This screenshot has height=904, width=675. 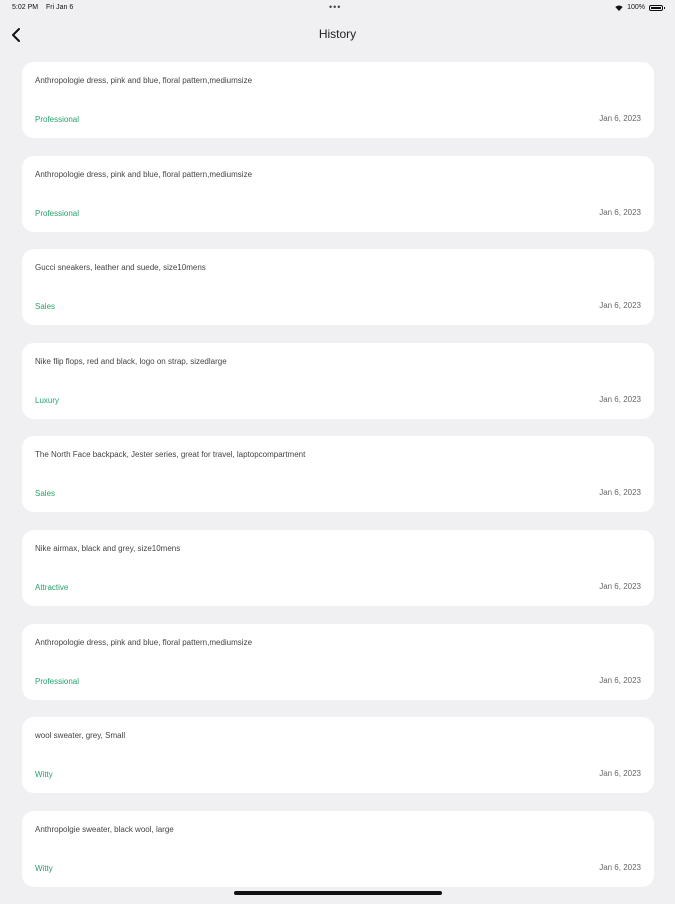 I want to click on status-time: 5:02 PM, so click(x=25, y=7).